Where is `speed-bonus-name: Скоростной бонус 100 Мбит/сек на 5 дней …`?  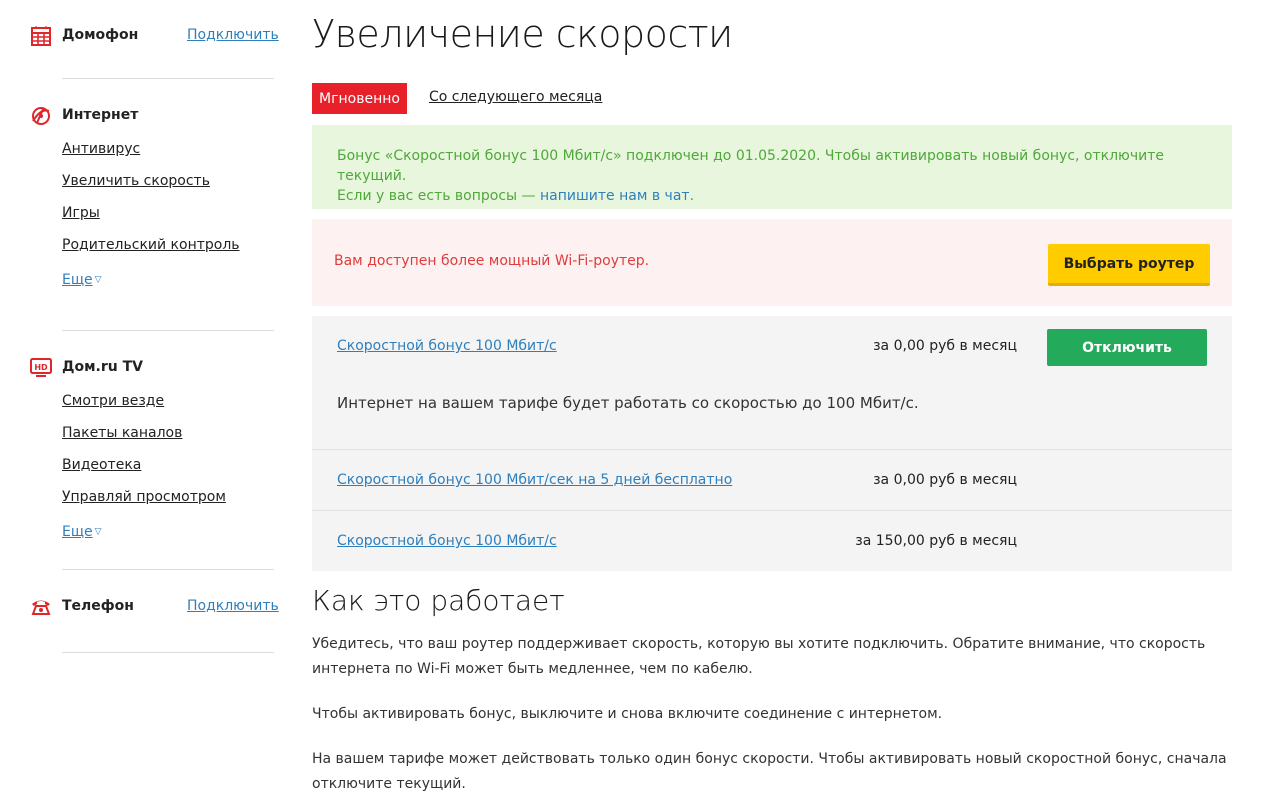
speed-bonus-name: Скоростной бонус 100 Мбит/сек на 5 дней … is located at coordinates (534, 480).